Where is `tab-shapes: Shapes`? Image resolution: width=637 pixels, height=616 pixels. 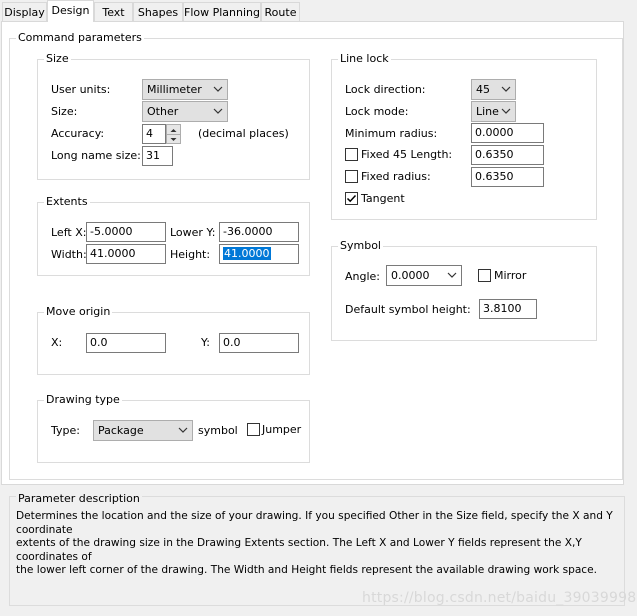 tab-shapes: Shapes is located at coordinates (158, 11).